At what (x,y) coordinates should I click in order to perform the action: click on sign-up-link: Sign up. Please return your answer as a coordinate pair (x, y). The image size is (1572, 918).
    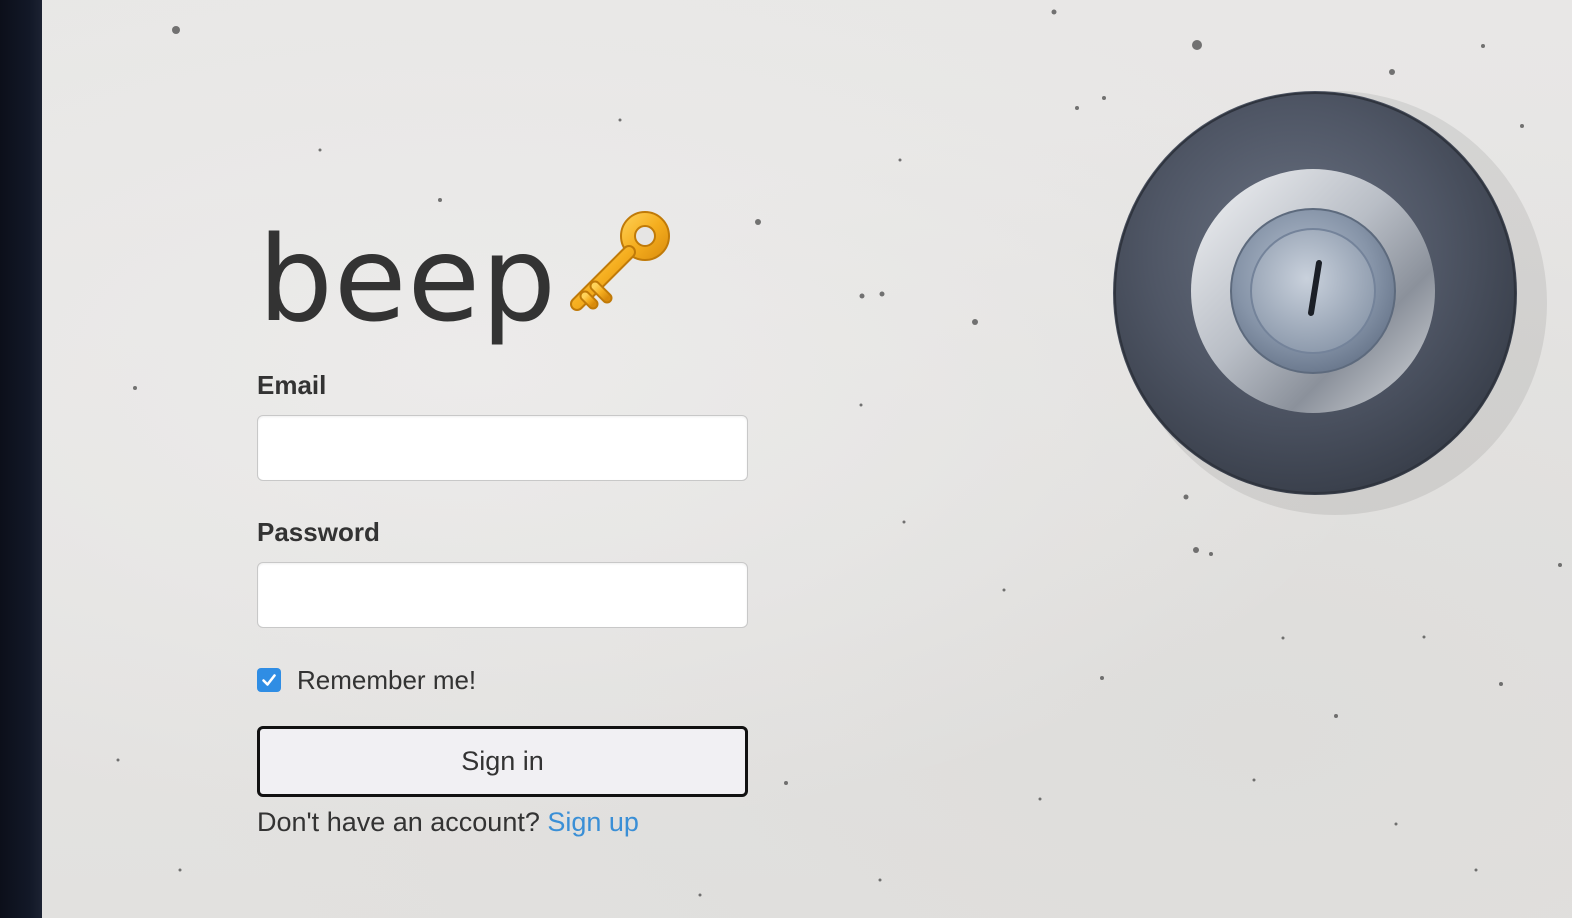
    Looking at the image, I should click on (593, 822).